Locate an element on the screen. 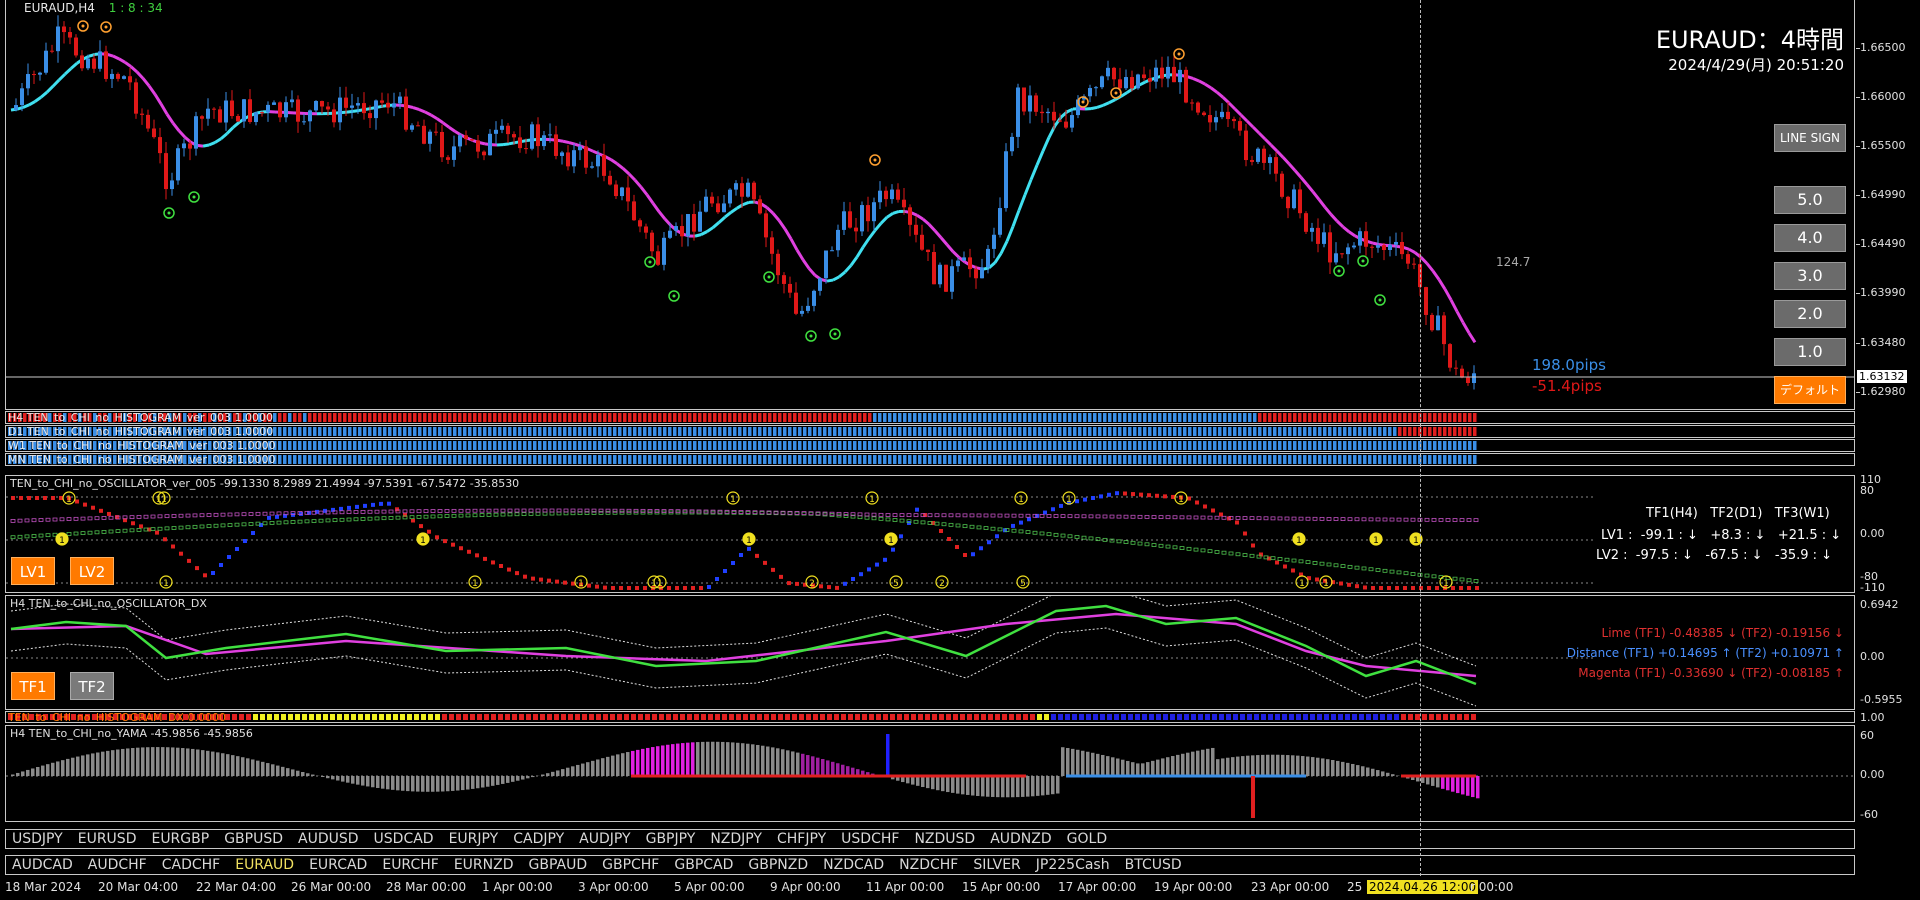 This screenshot has width=1920, height=900. symbol-eurnzd: EURNZD is located at coordinates (484, 865).